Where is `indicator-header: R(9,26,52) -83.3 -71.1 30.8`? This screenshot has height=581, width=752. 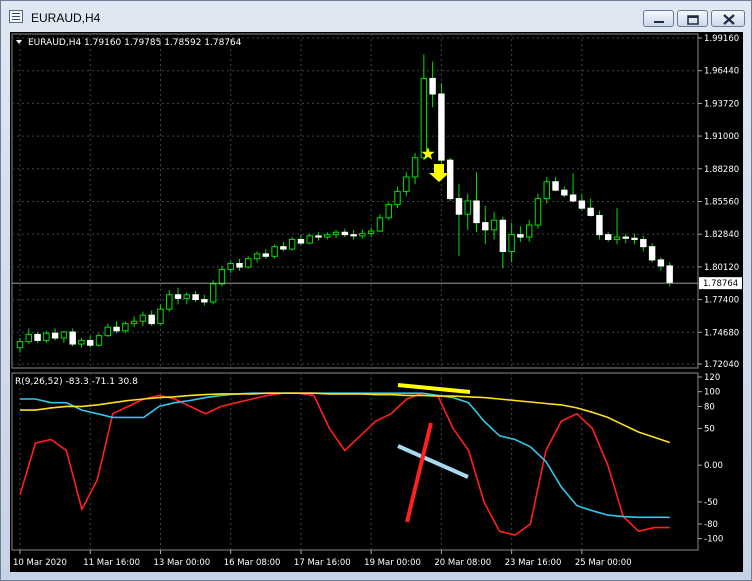 indicator-header: R(9,26,52) -83.3 -71.1 30.8 is located at coordinates (76, 382).